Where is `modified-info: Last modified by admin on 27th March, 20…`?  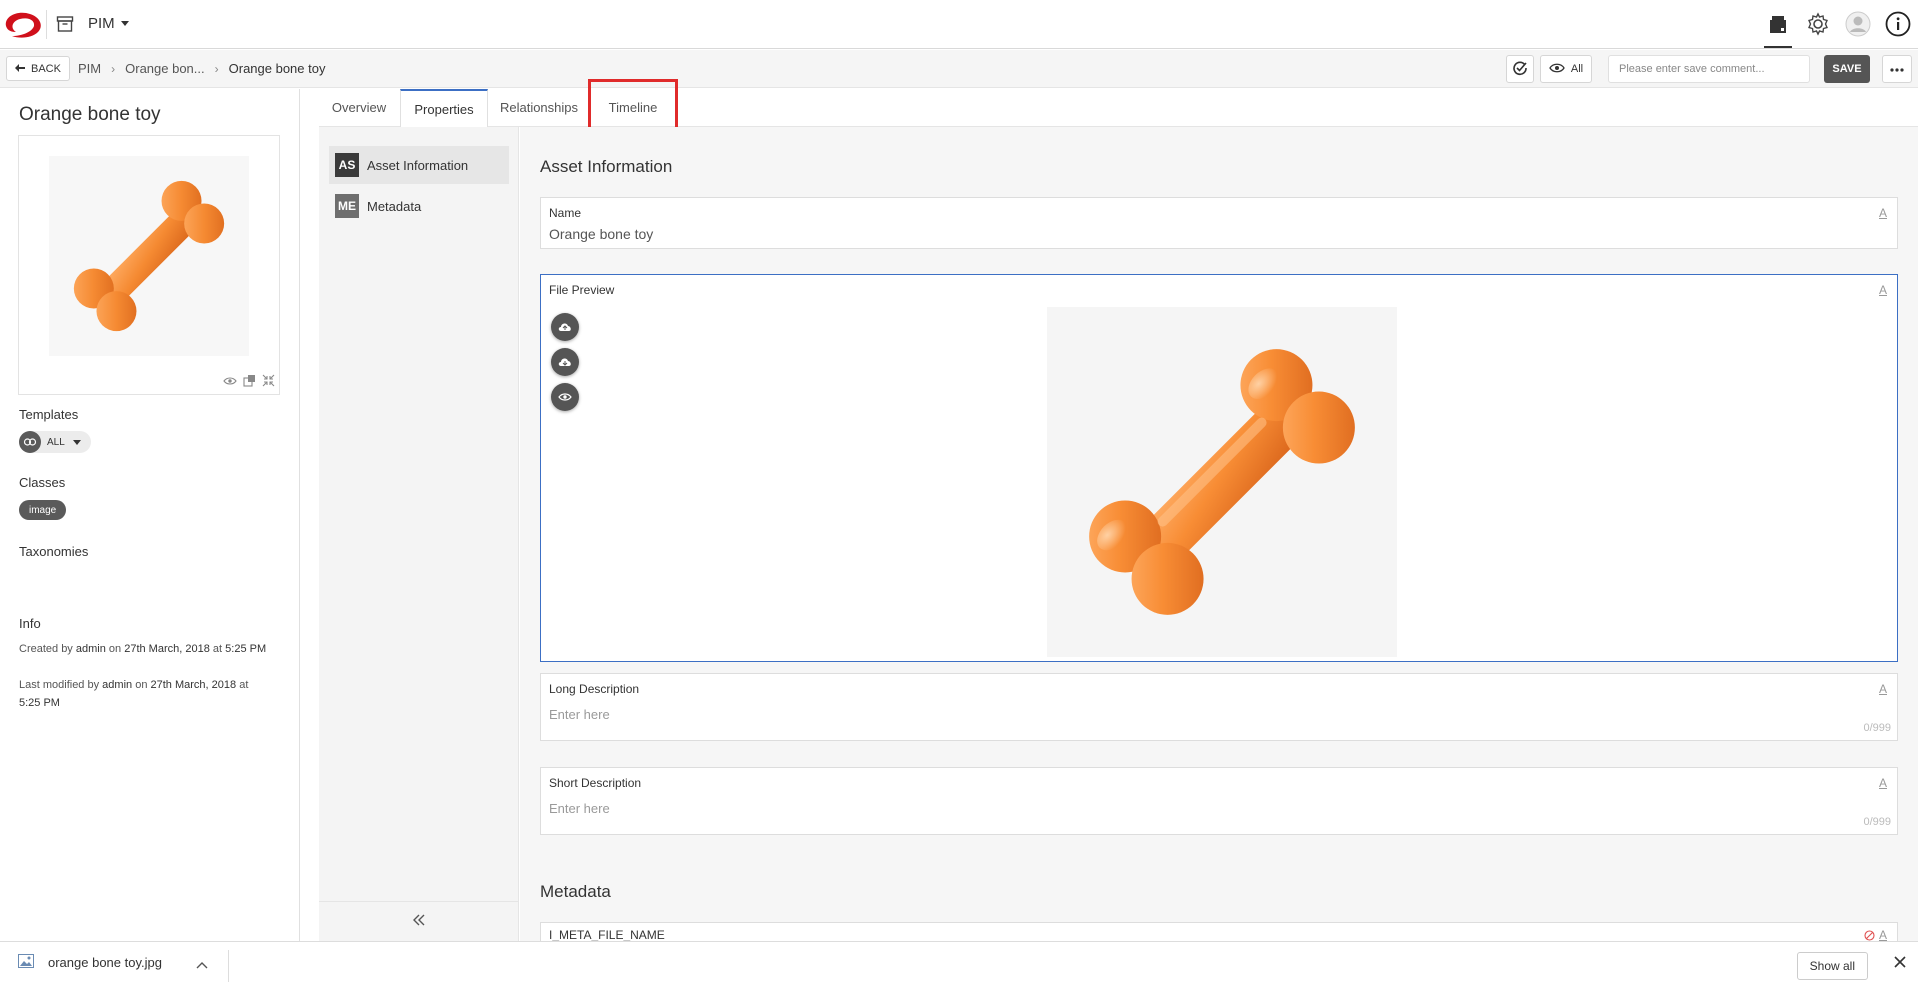 modified-info: Last modified by admin on 27th March, 20… is located at coordinates (134, 694).